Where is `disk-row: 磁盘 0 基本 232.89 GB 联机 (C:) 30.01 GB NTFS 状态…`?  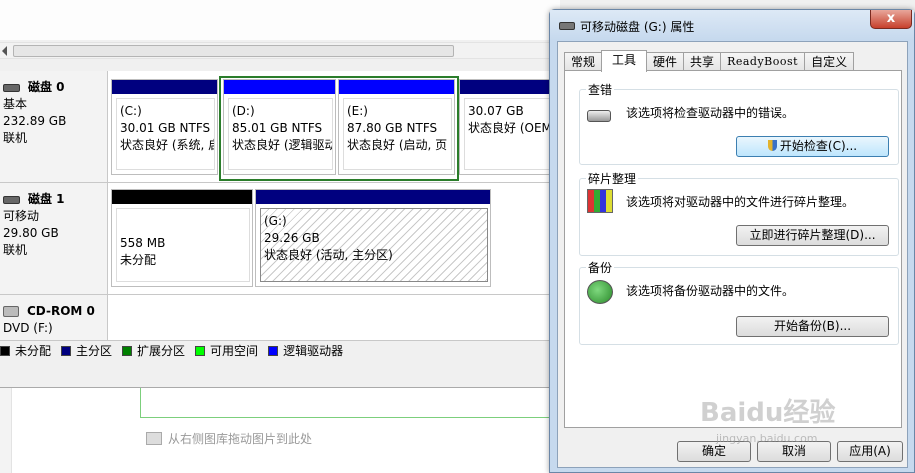
disk-row: 磁盘 0 基本 232.89 GB 联机 (C:) 30.01 GB NTFS 状态… is located at coordinates (280, 127).